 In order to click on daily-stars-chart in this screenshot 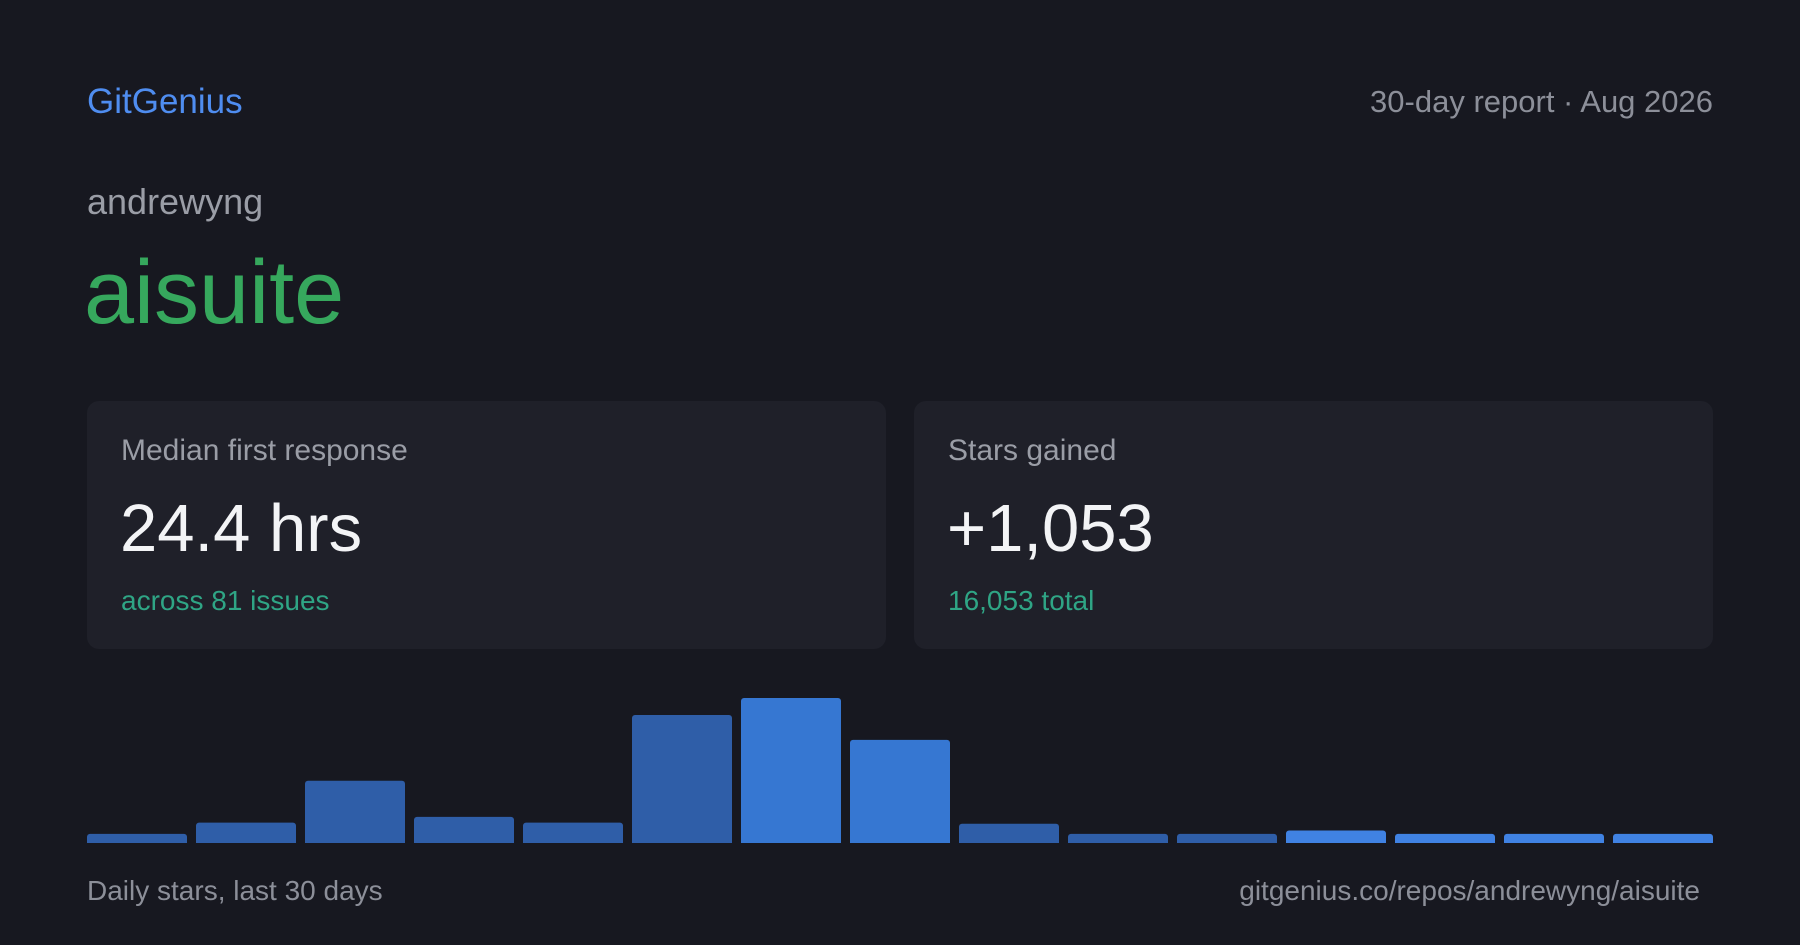, I will do `click(900, 766)`.